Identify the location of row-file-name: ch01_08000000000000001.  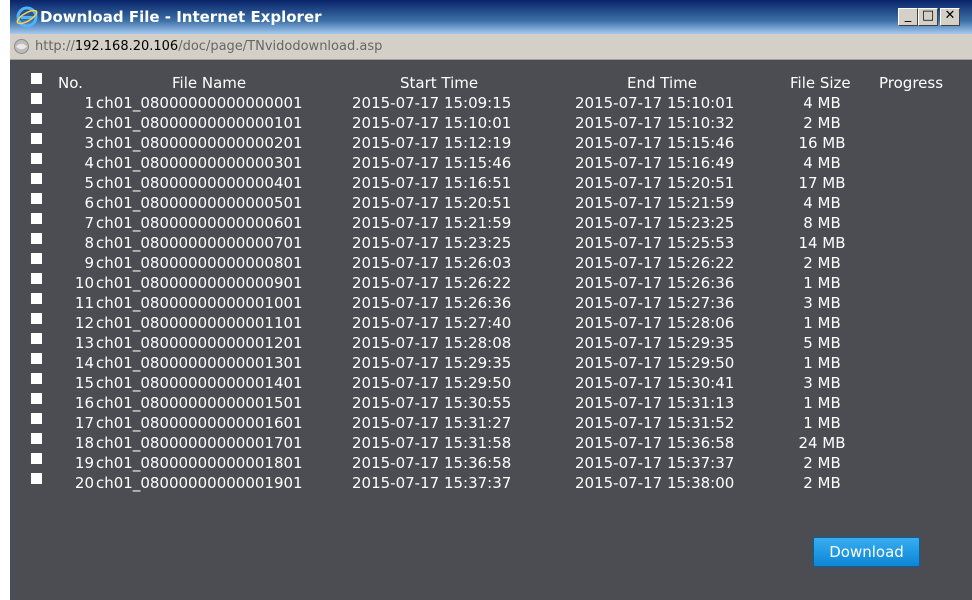
(199, 103).